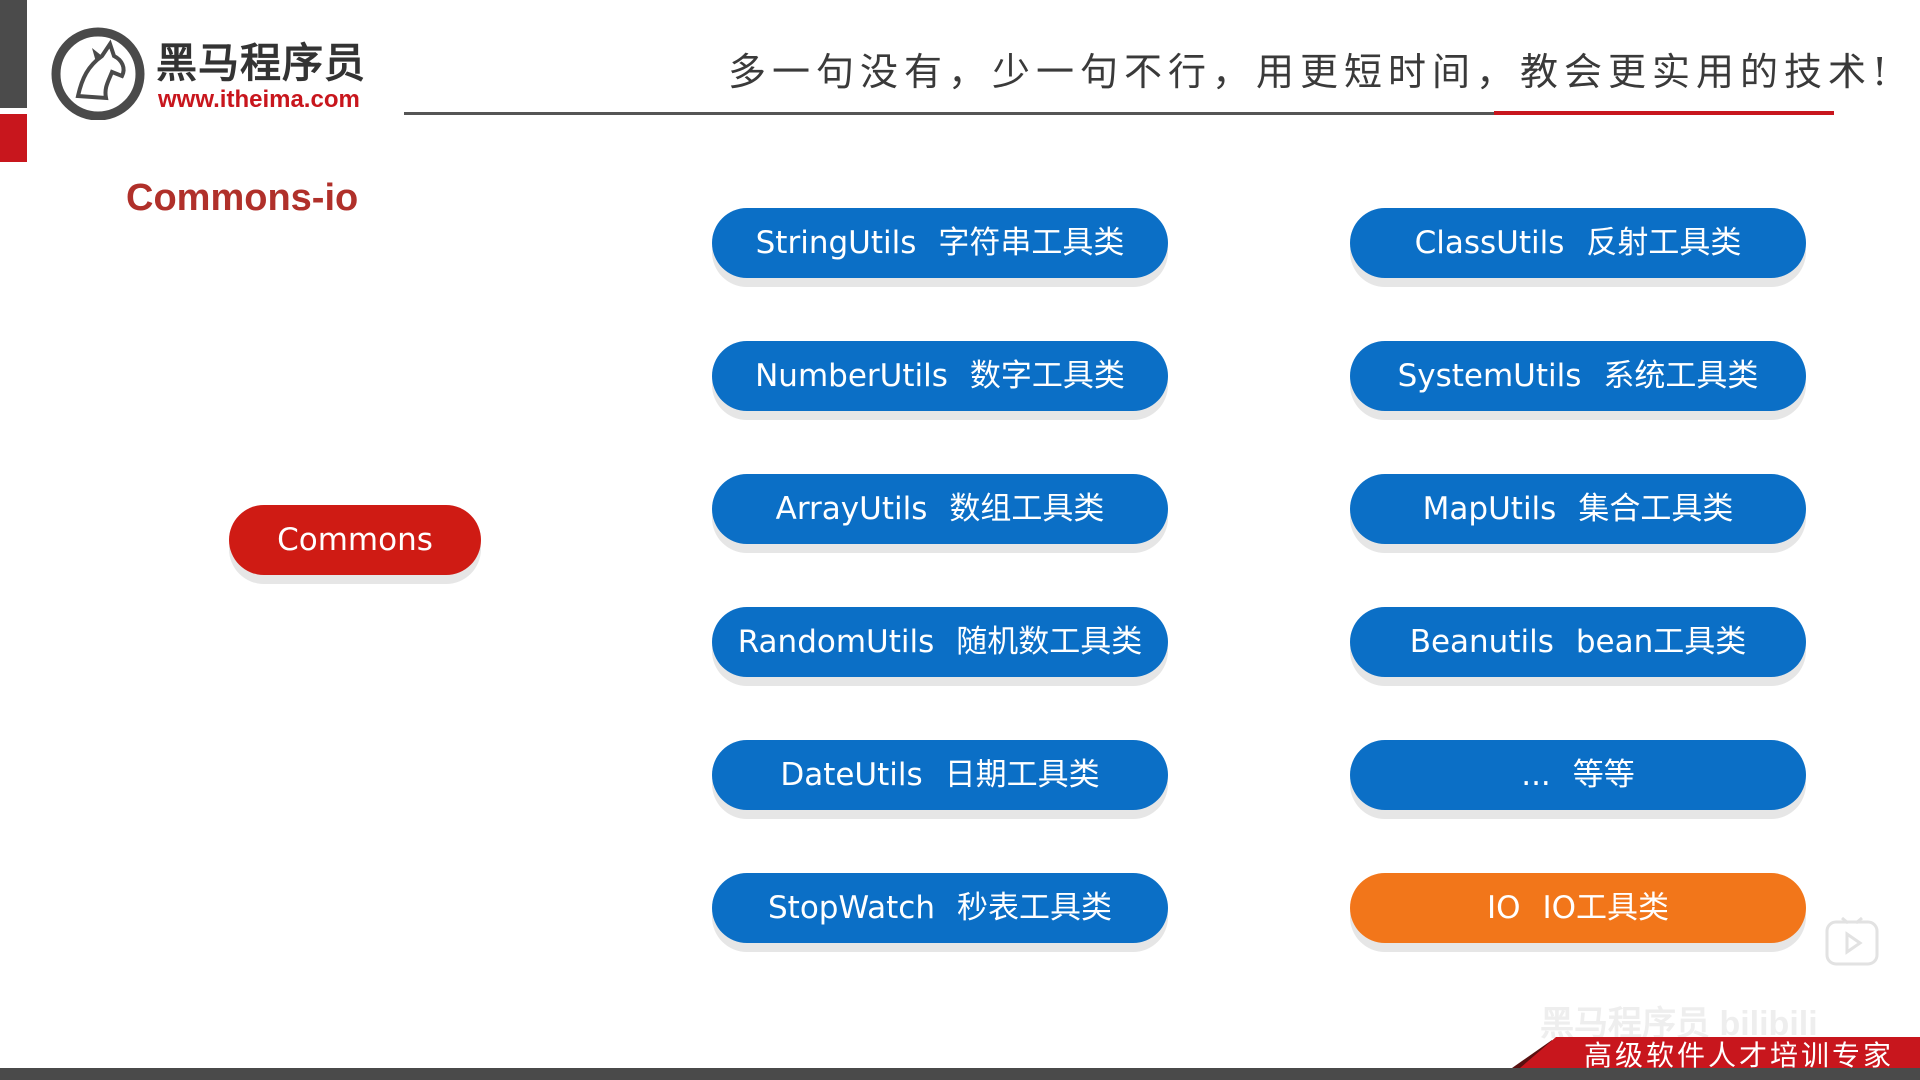 This screenshot has width=1920, height=1080. What do you see at coordinates (960, 1074) in the screenshot?
I see `bottom-bar` at bounding box center [960, 1074].